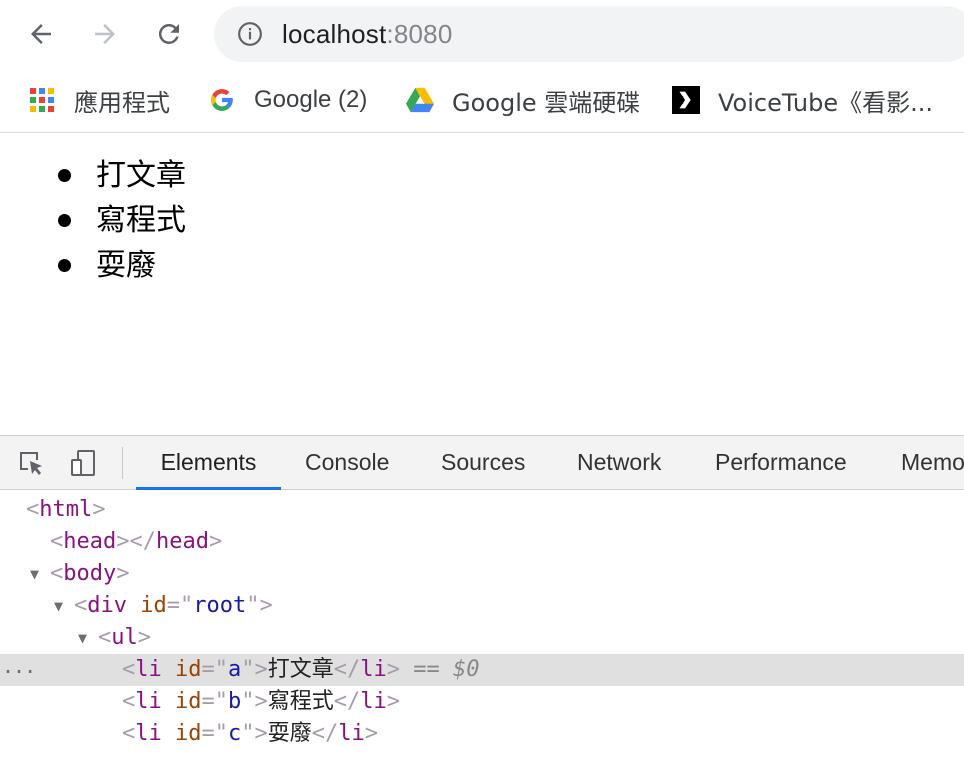 This screenshot has width=964, height=757. I want to click on dom-node-html: <html>, so click(482, 510).